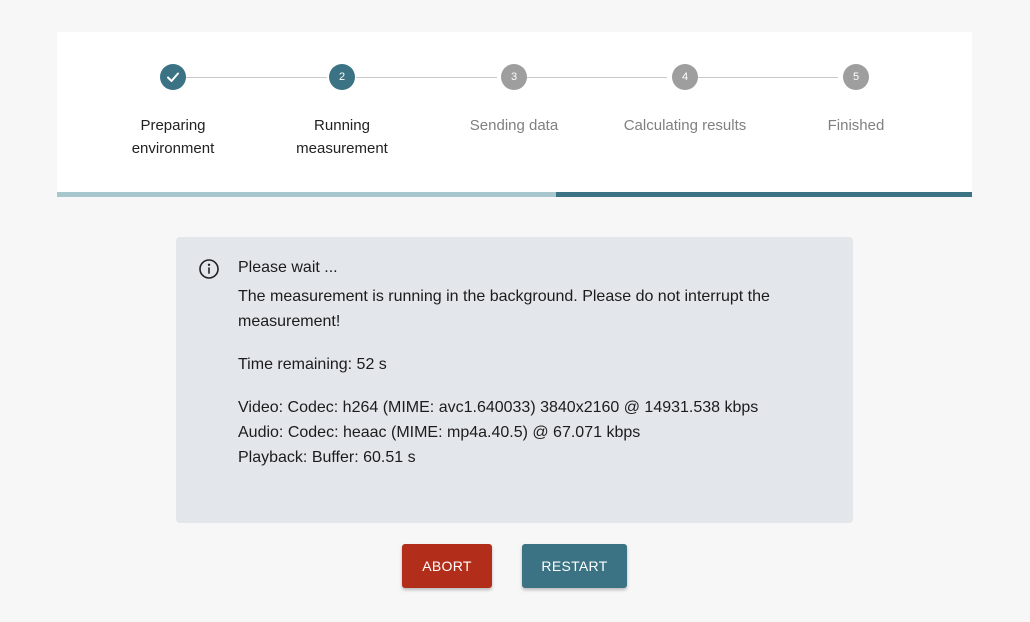  What do you see at coordinates (763, 194) in the screenshot?
I see `progress-fill` at bounding box center [763, 194].